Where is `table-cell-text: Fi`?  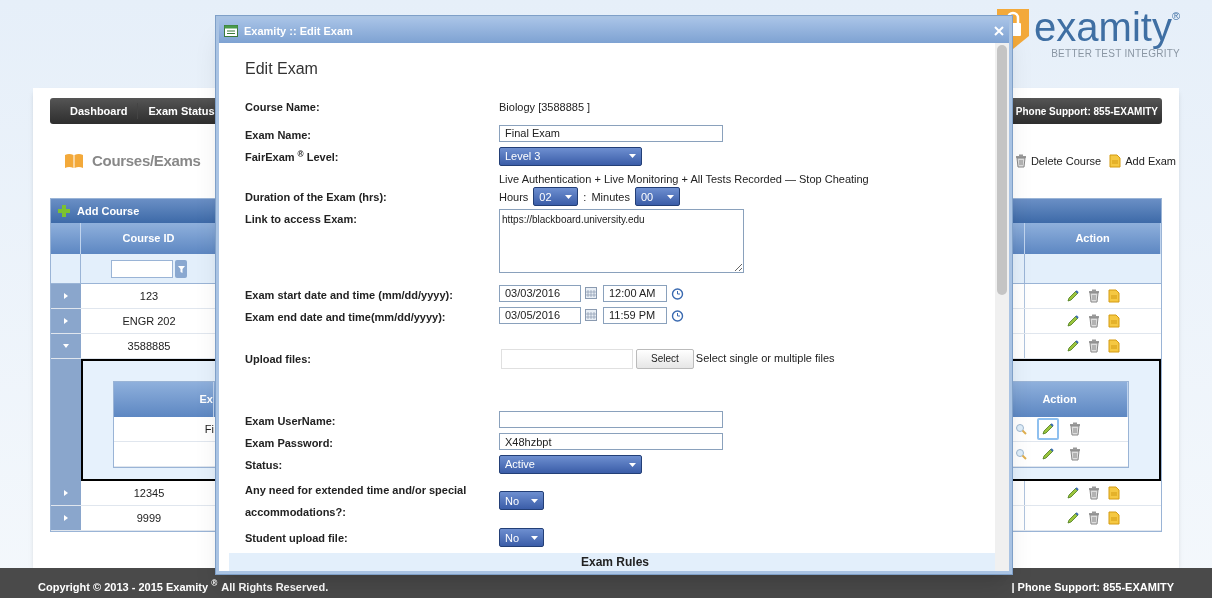
table-cell-text: Fi is located at coordinates (209, 429).